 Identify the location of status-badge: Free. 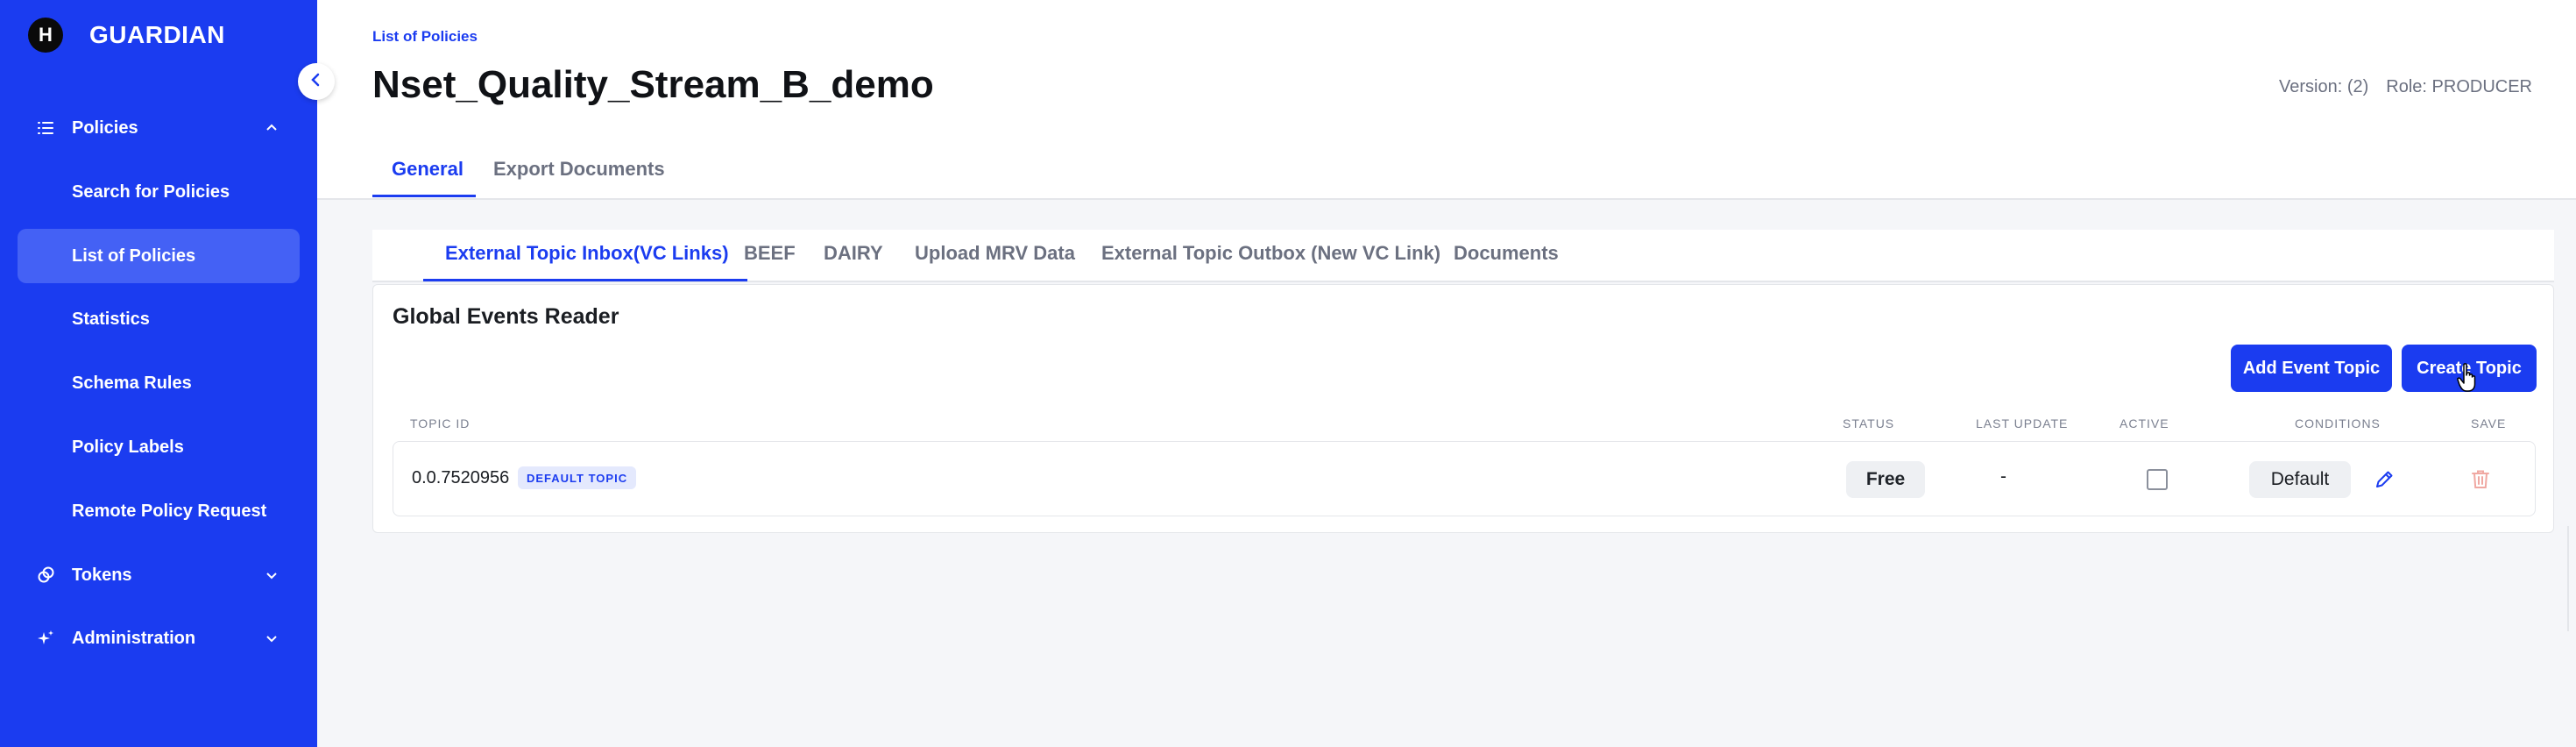
(1885, 479).